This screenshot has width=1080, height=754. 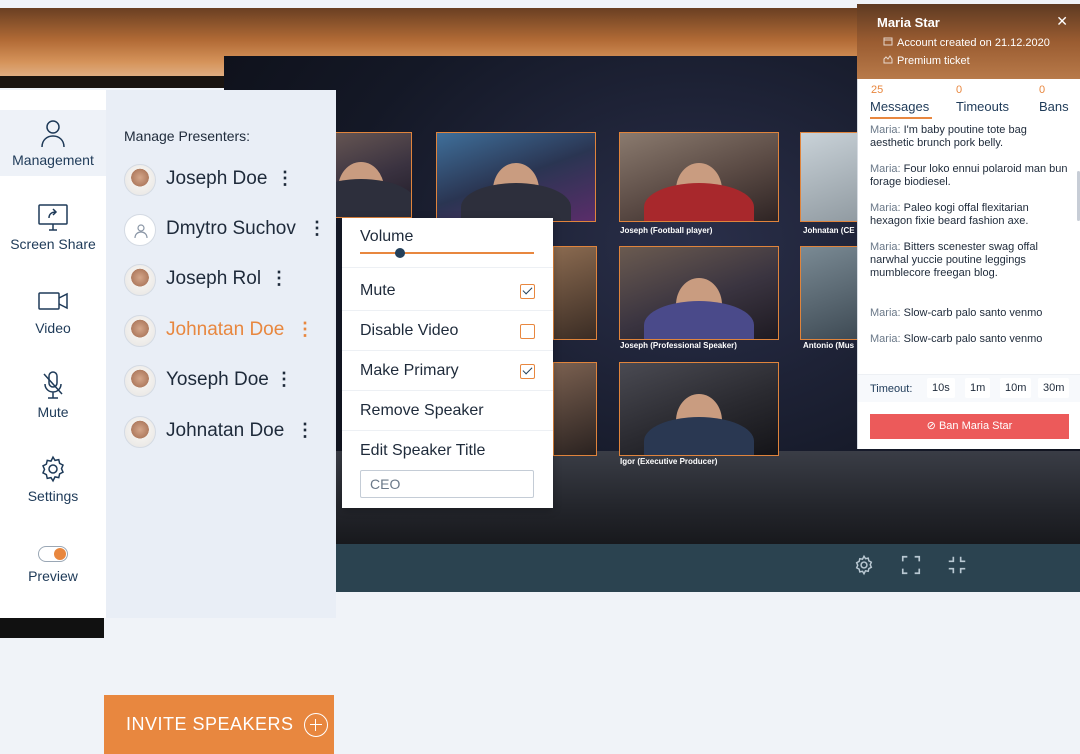 What do you see at coordinates (387, 236) in the screenshot?
I see `volume-label: Volume` at bounding box center [387, 236].